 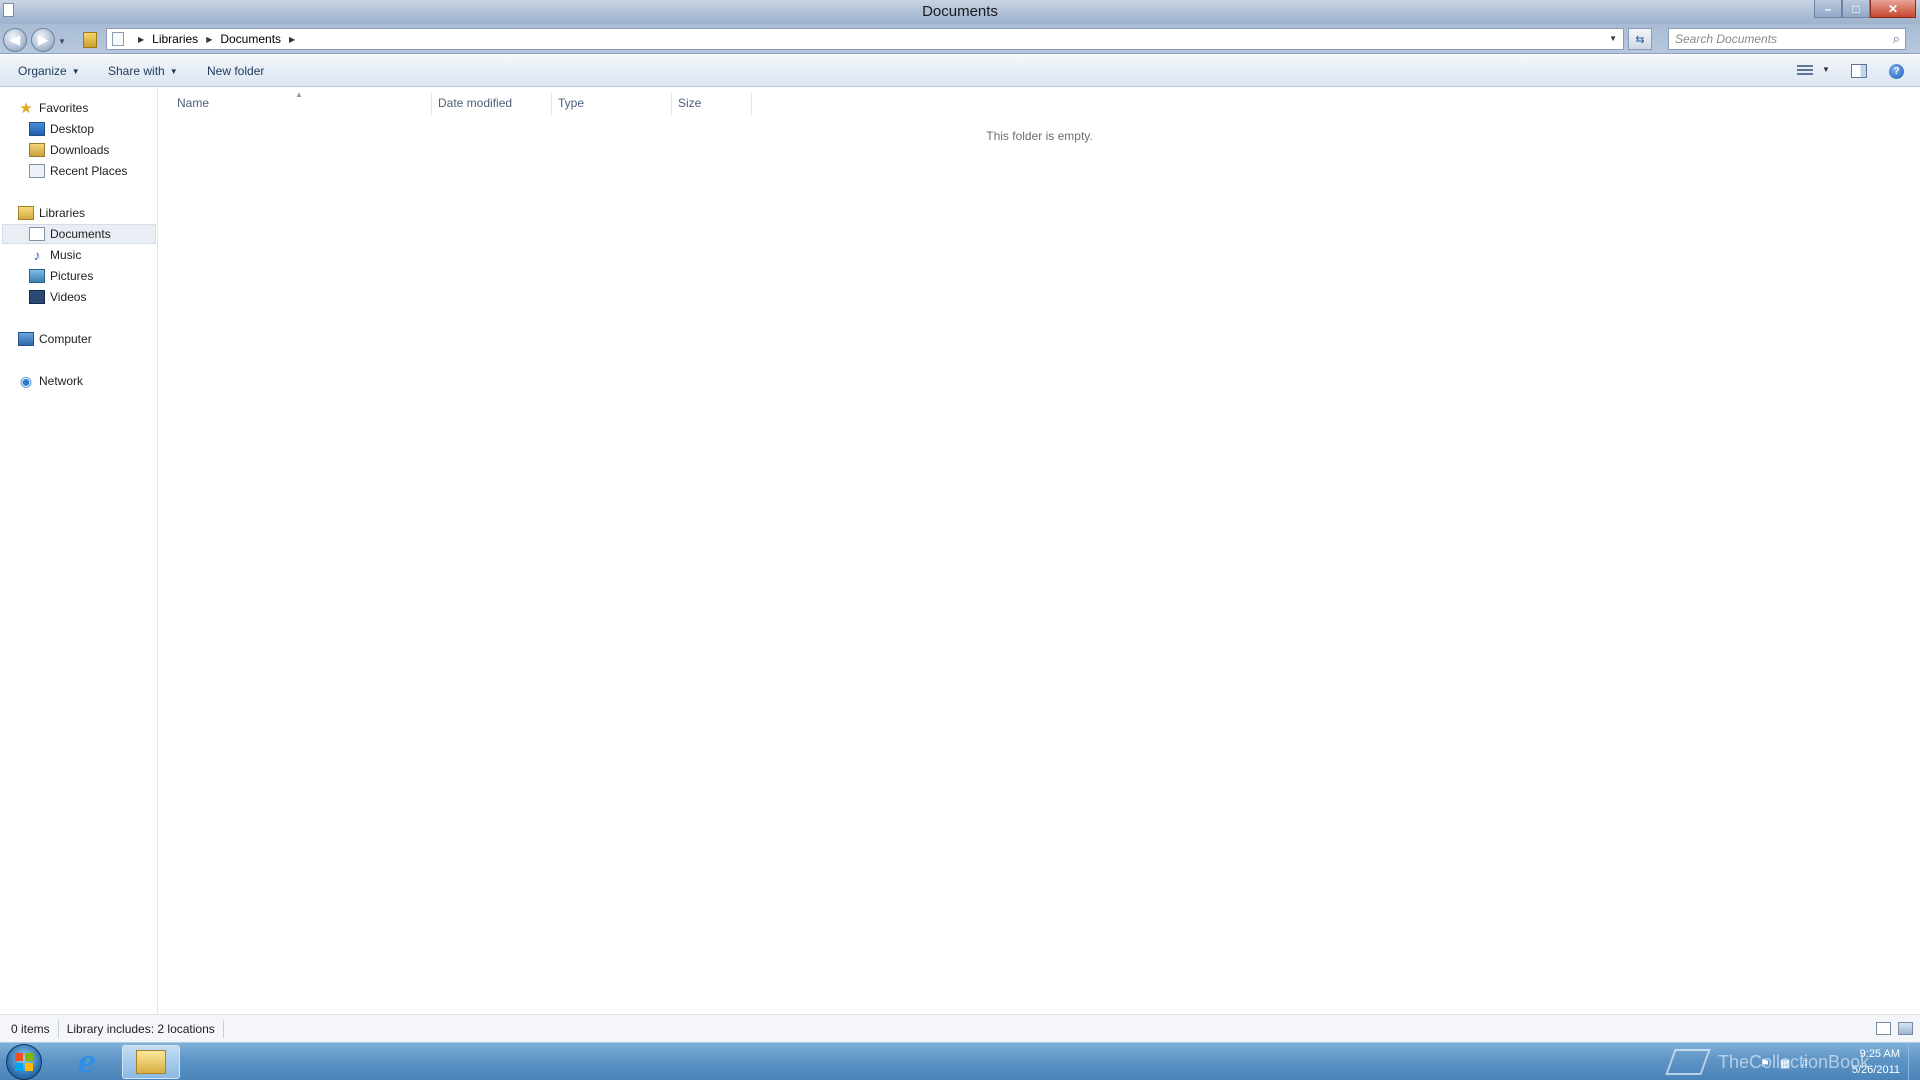 What do you see at coordinates (865, 39) in the screenshot?
I see `address-bar: ▶ Libraries ▶ Documents ▶ ▼` at bounding box center [865, 39].